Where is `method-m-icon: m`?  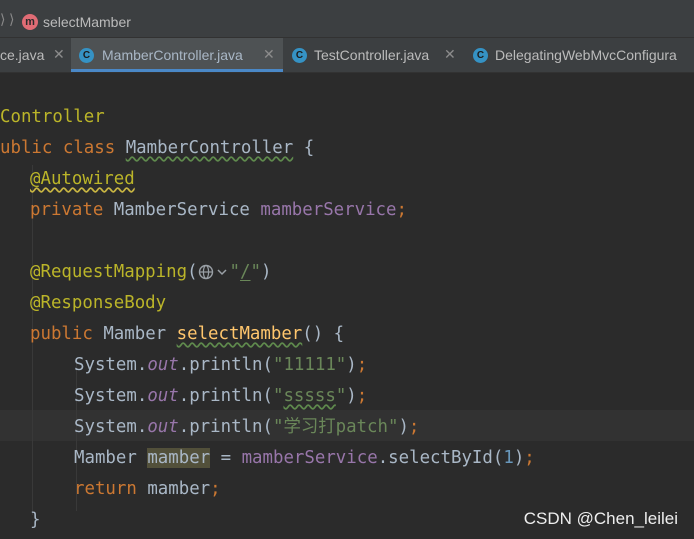
method-m-icon: m is located at coordinates (30, 22).